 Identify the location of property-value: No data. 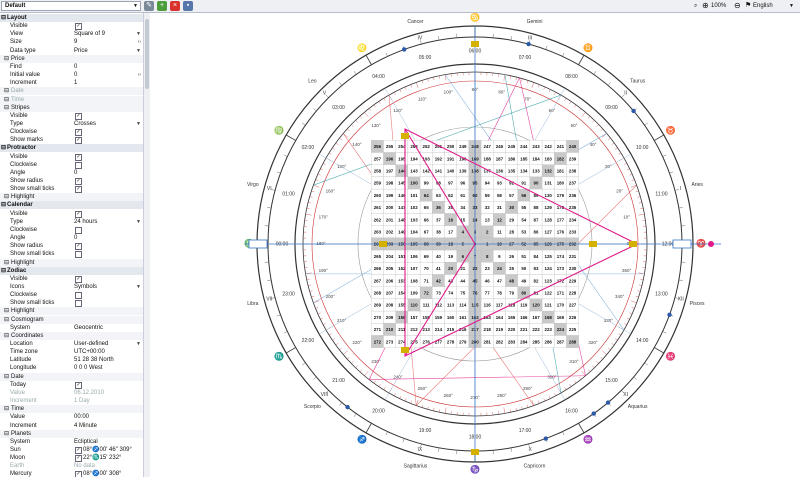
(84, 466).